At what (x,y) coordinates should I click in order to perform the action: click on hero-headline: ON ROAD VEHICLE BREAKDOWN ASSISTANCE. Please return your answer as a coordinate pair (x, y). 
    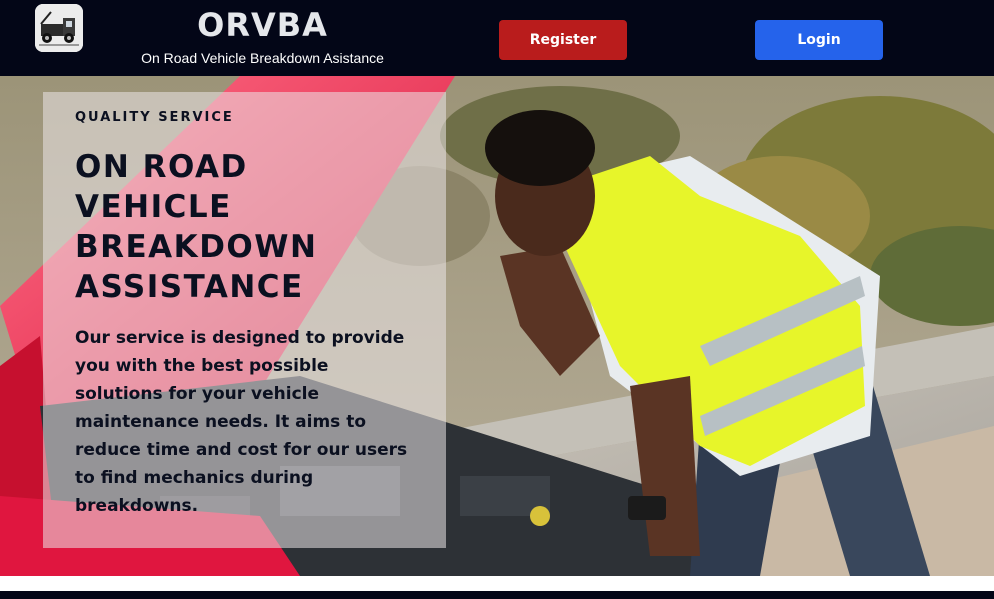
    Looking at the image, I should click on (225, 227).